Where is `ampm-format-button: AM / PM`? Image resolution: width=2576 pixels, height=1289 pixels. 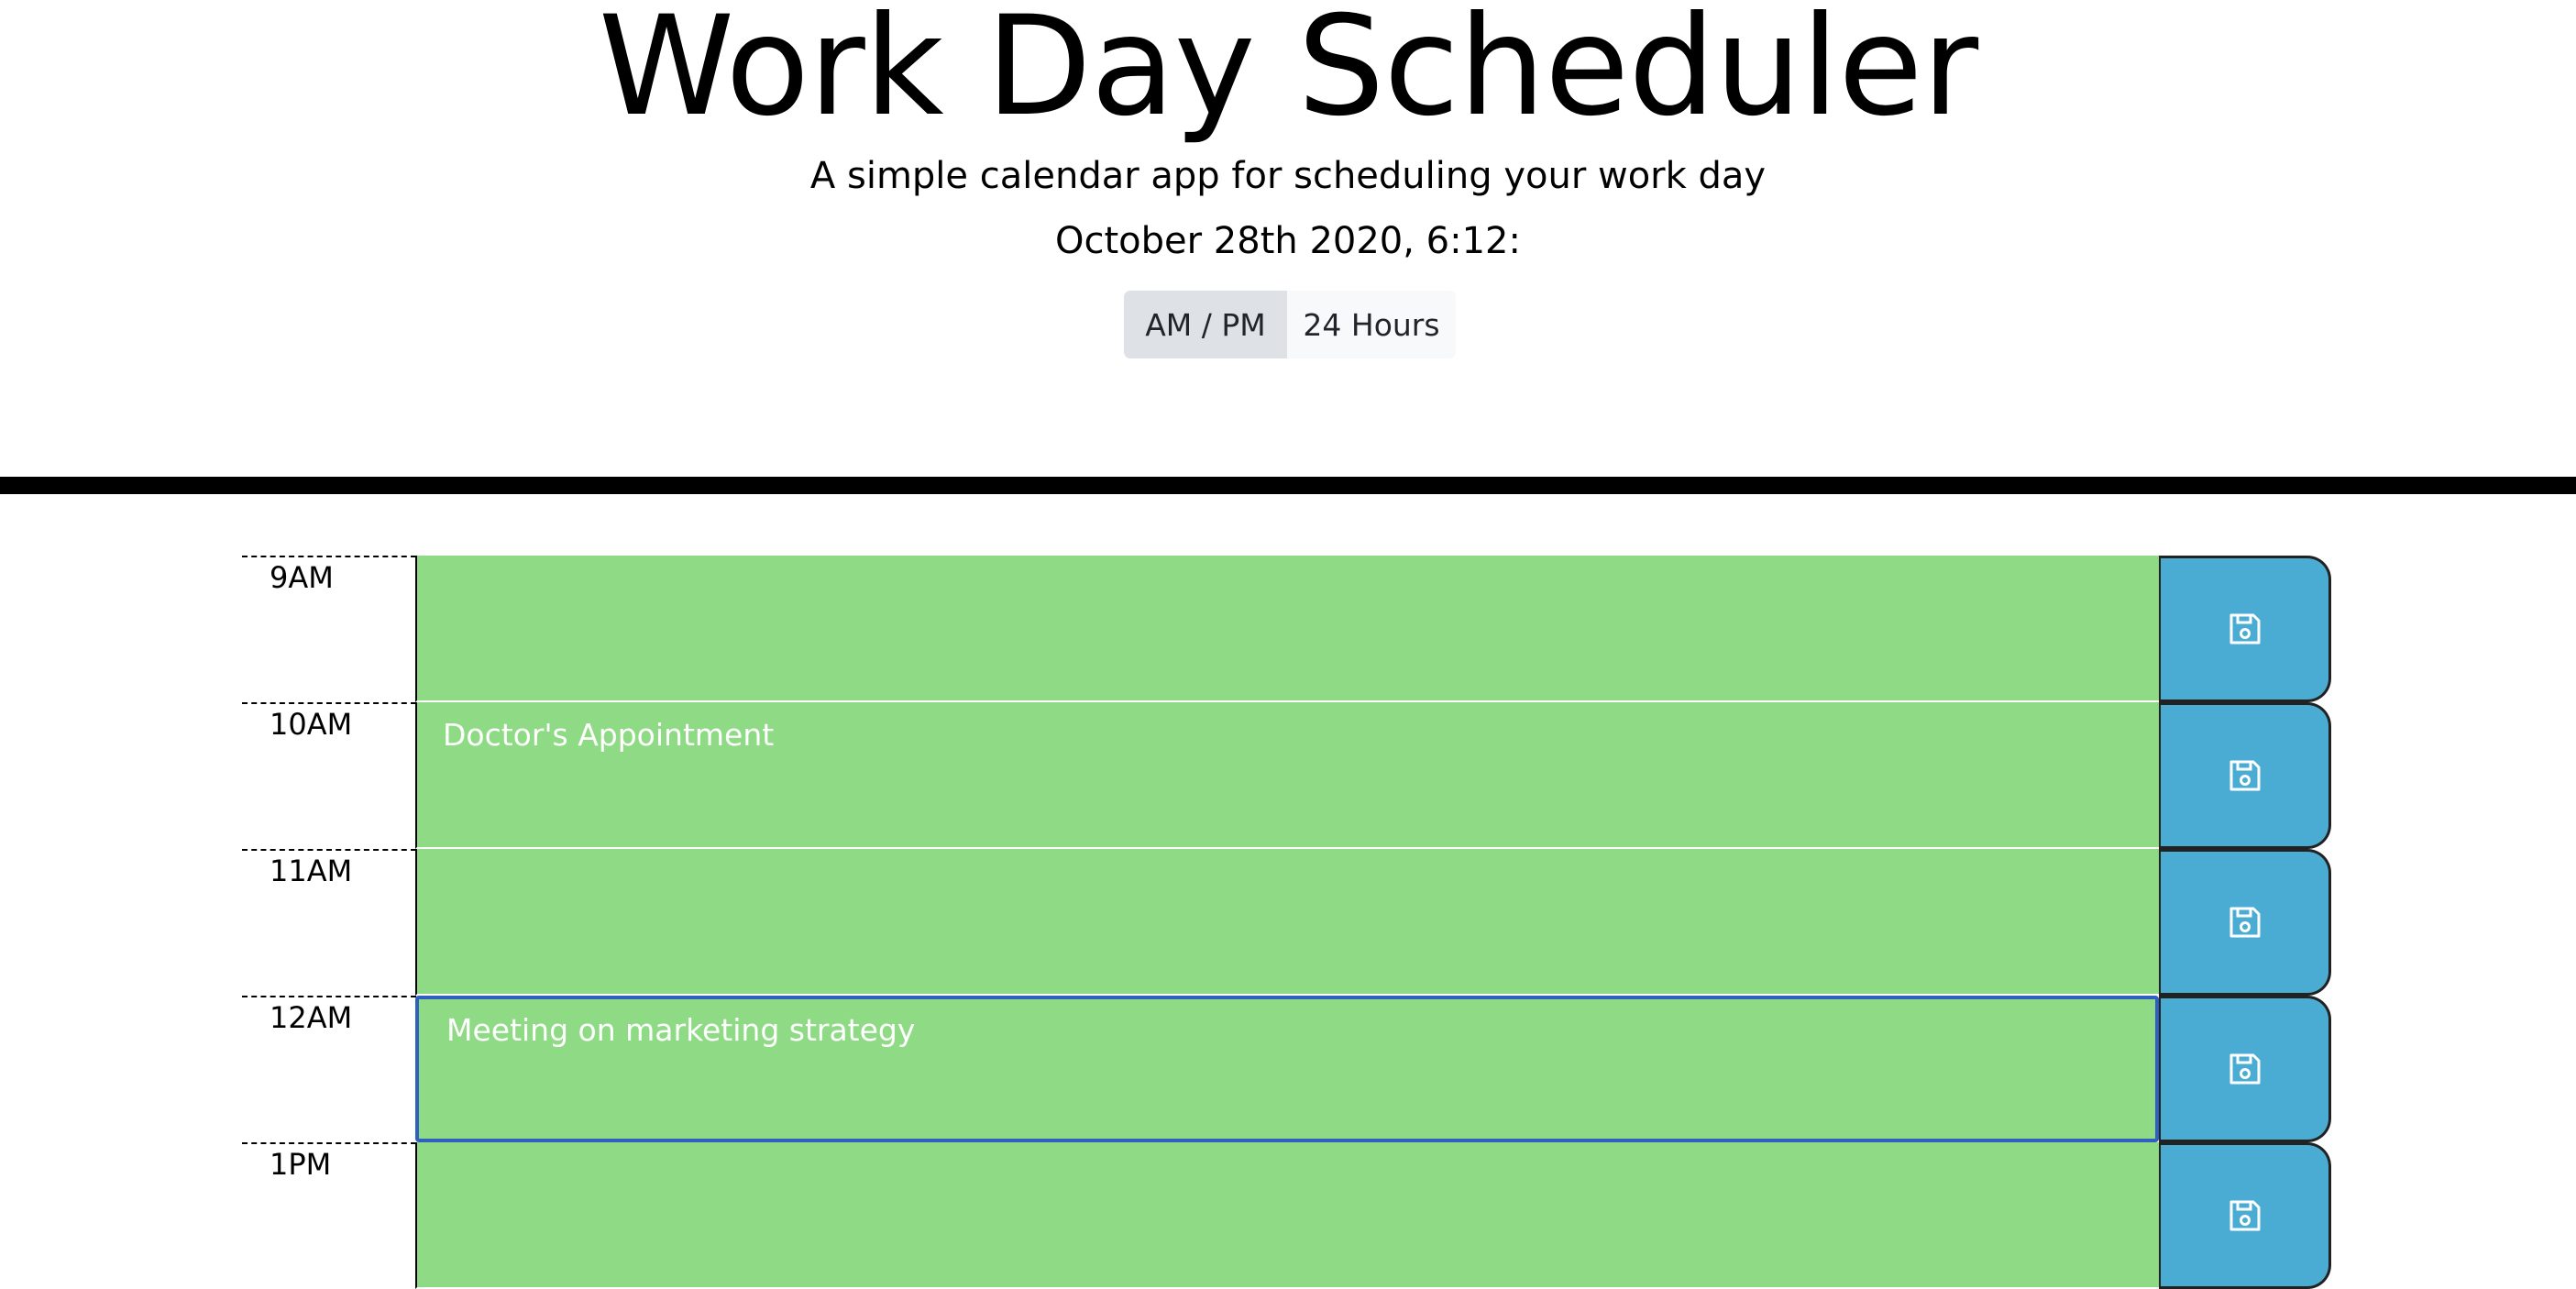
ampm-format-button: AM / PM is located at coordinates (1206, 324).